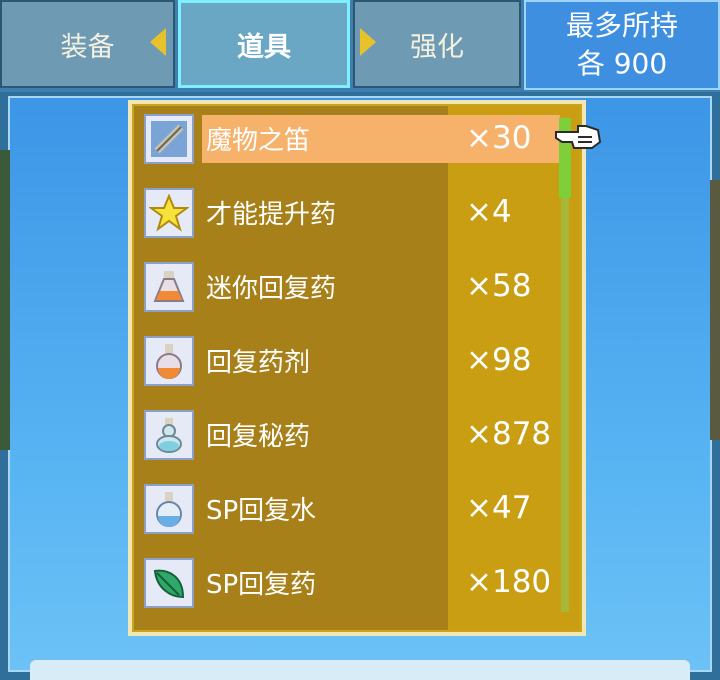 This screenshot has width=720, height=680. I want to click on tab-equip-label: 装备, so click(87, 47).